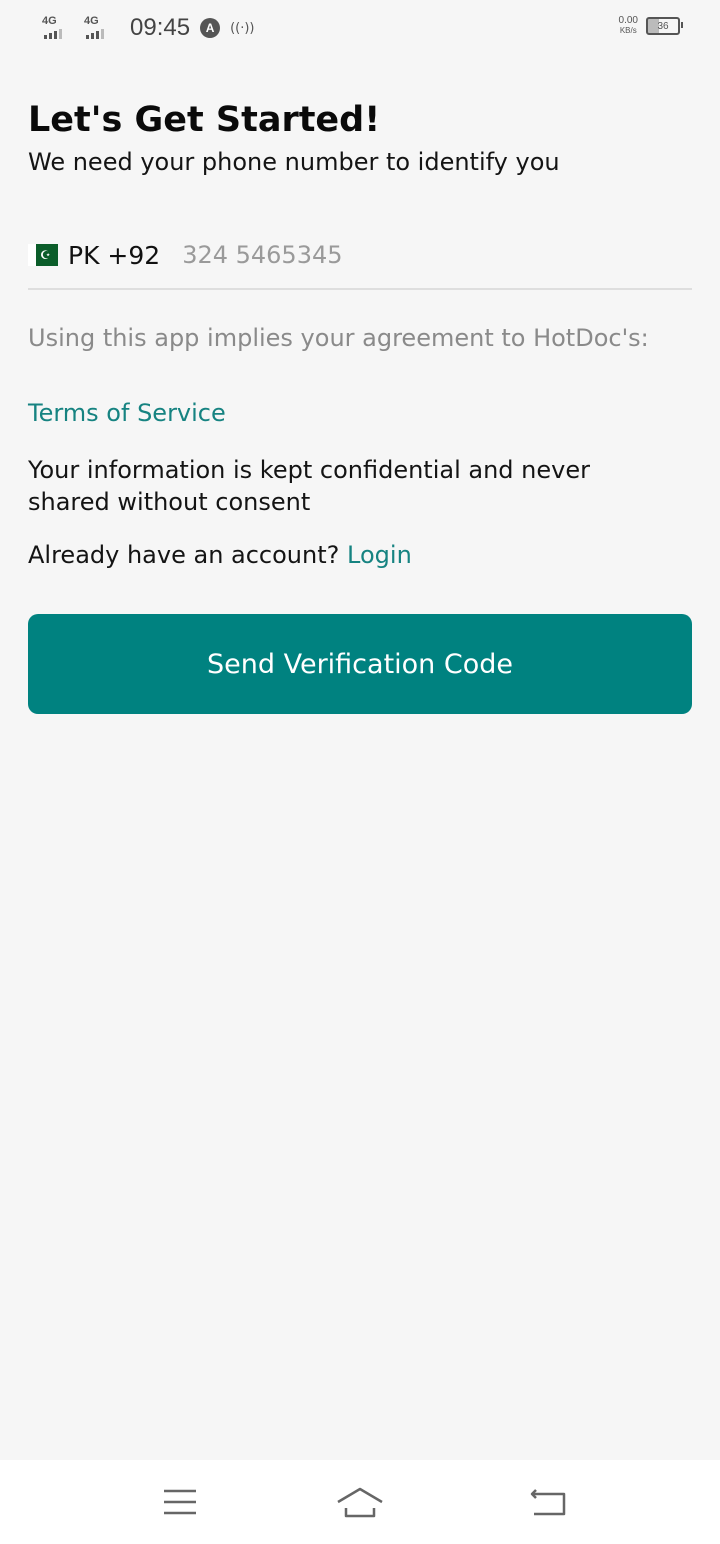  I want to click on signal-sim2-icon: 4G, so click(100, 28).